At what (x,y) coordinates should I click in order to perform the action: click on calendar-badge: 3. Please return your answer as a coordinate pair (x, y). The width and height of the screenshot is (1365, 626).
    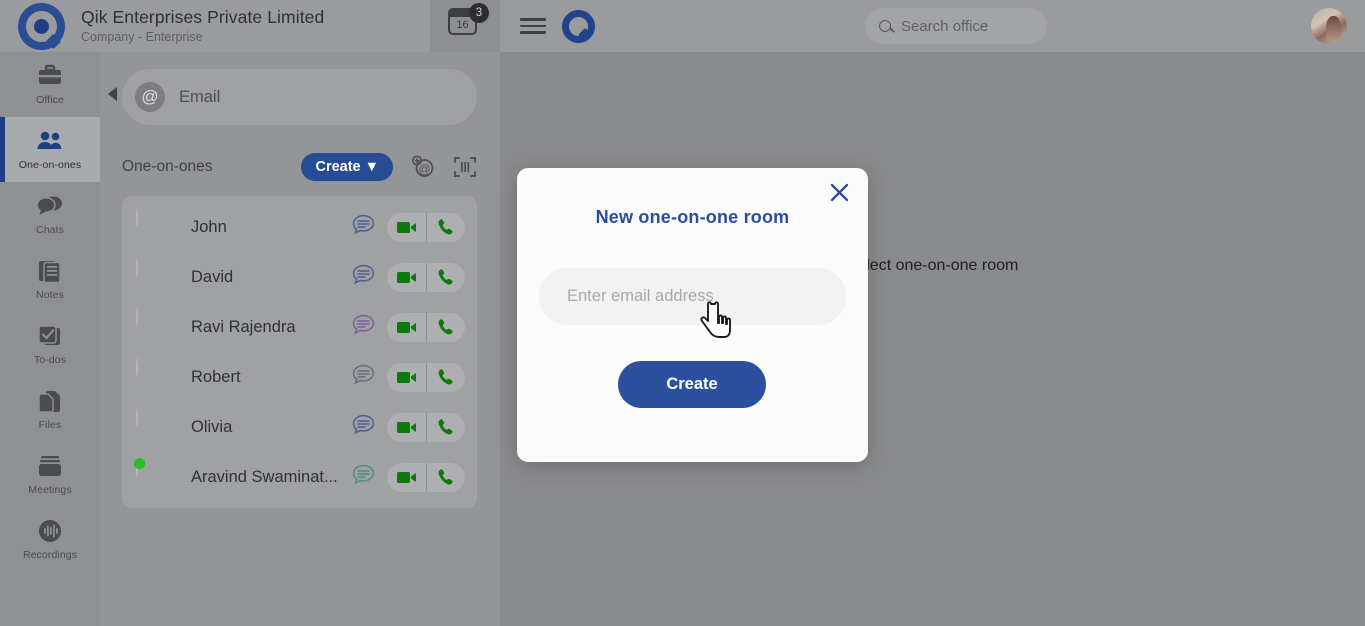
    Looking at the image, I should click on (479, 13).